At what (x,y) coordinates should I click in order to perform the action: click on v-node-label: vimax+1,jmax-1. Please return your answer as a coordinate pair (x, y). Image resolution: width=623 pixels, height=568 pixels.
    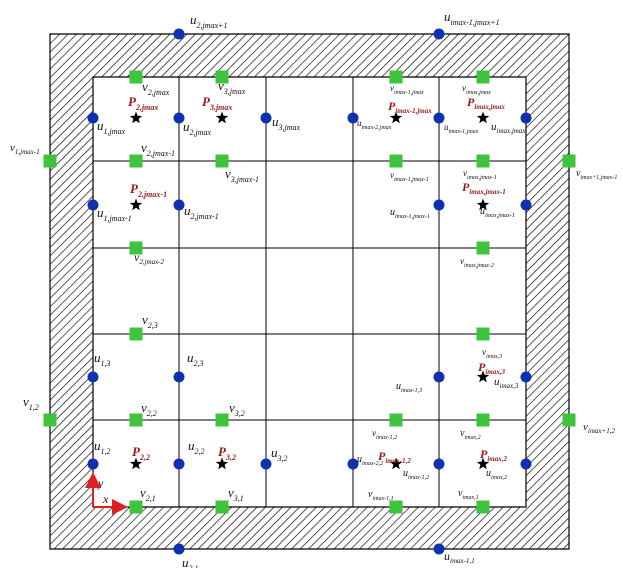
    Looking at the image, I should click on (596, 174).